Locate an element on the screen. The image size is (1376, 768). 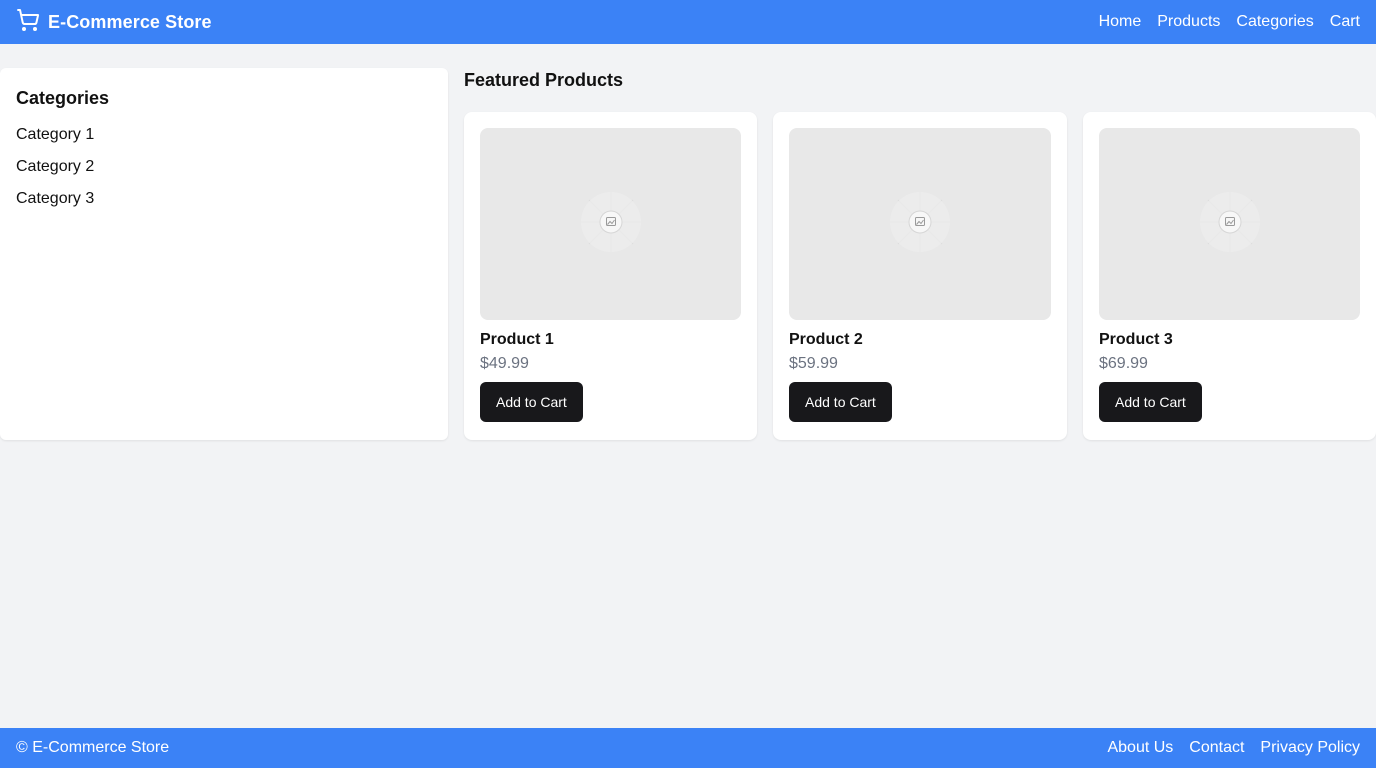
nav-link-cart: Cart is located at coordinates (1345, 22).